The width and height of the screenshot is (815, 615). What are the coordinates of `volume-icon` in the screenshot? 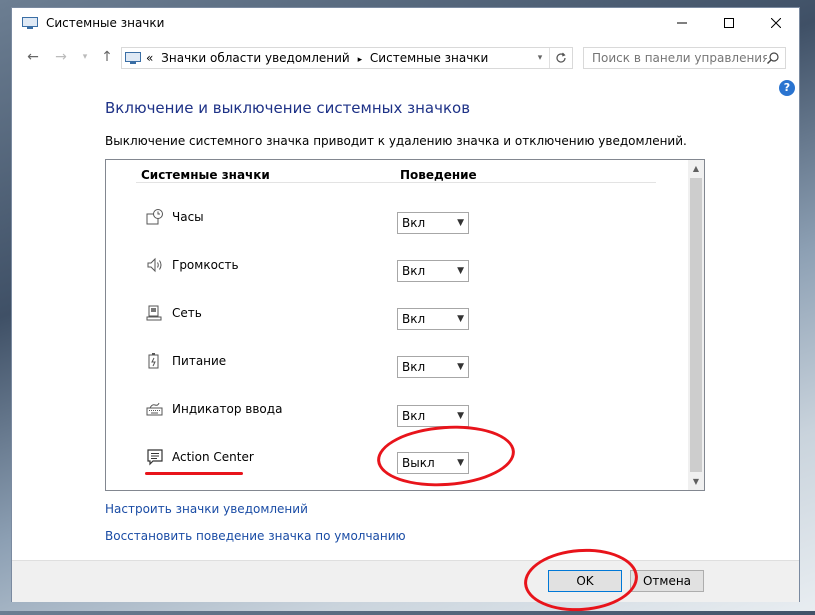 It's located at (154, 265).